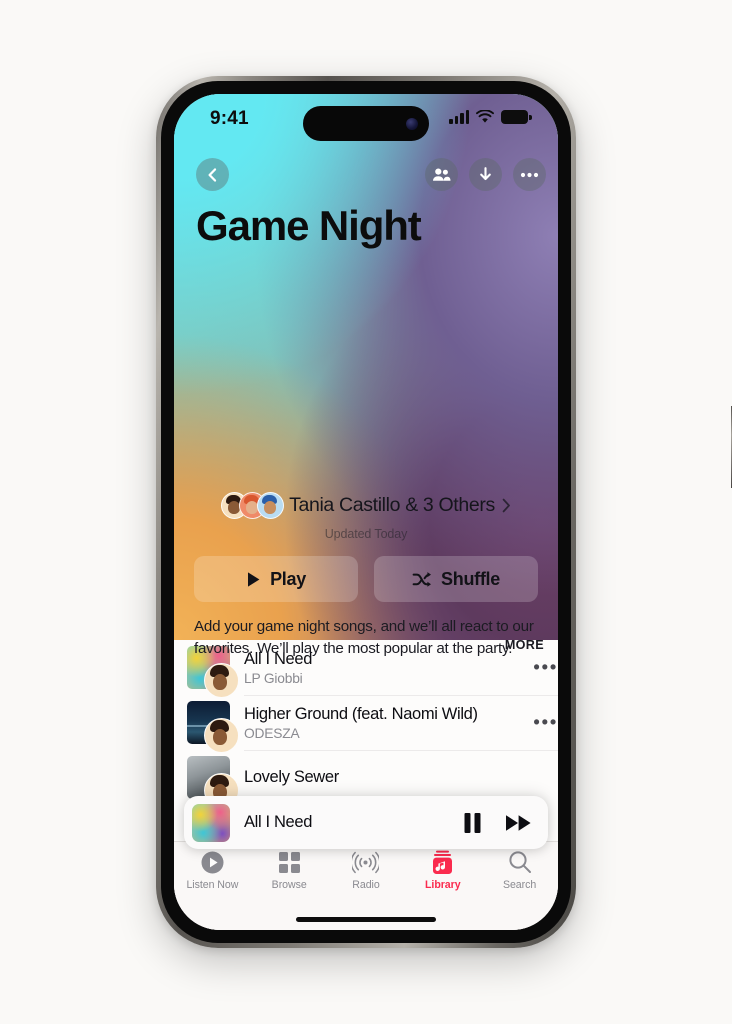 The height and width of the screenshot is (1024, 732). I want to click on status-indicators, so click(490, 117).